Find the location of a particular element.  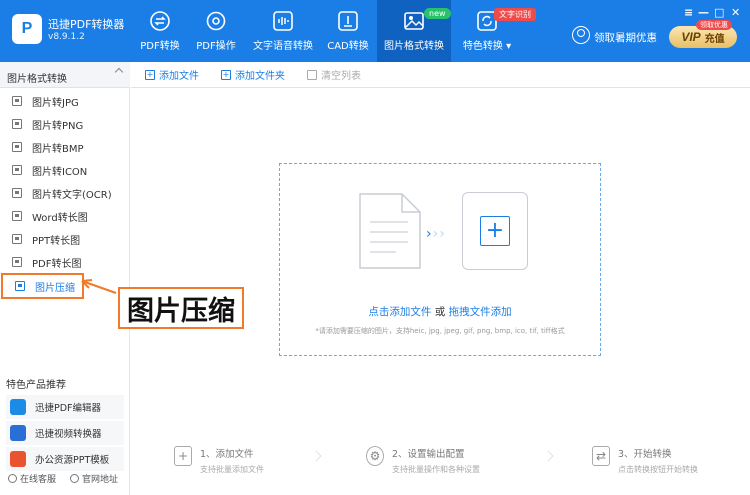

gear-icon is located at coordinates (216, 21).